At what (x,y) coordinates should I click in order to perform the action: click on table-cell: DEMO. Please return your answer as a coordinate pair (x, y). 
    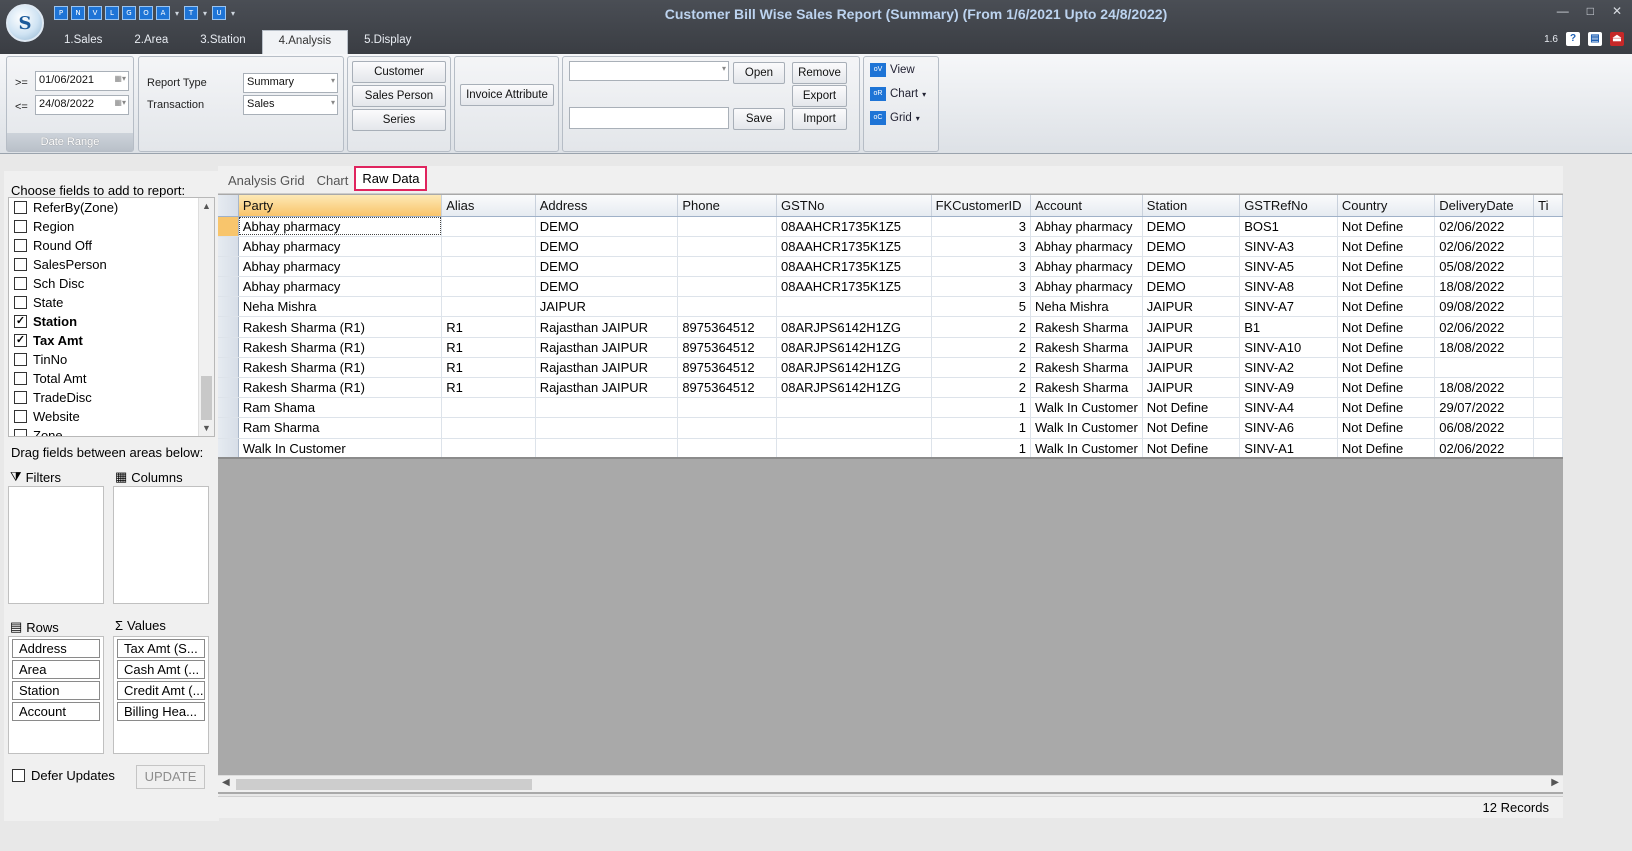
    Looking at the image, I should click on (1191, 287).